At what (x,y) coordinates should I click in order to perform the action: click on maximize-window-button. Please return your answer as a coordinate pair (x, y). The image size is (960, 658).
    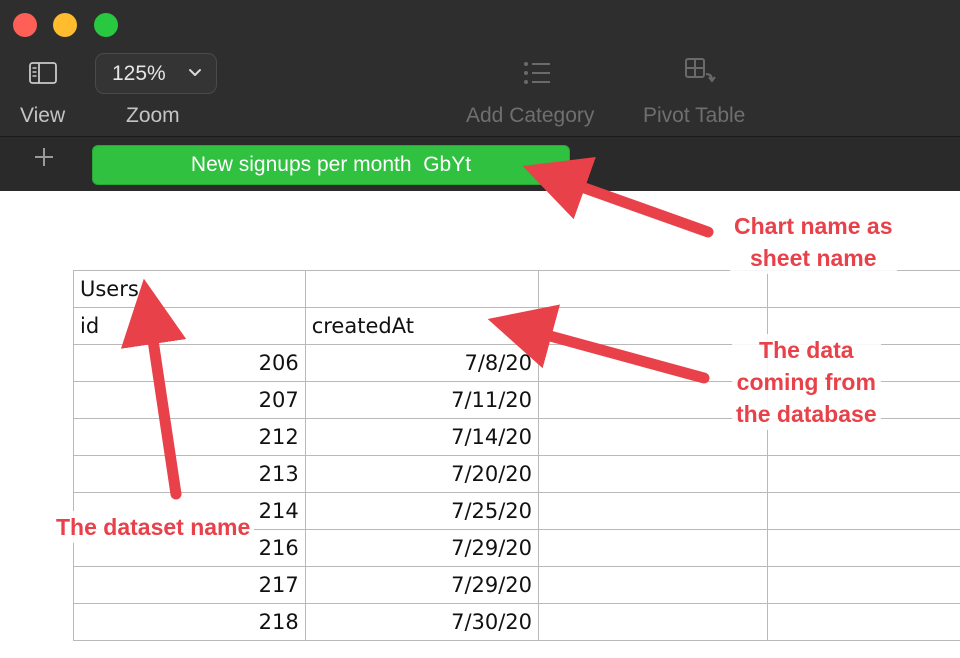
    Looking at the image, I should click on (106, 25).